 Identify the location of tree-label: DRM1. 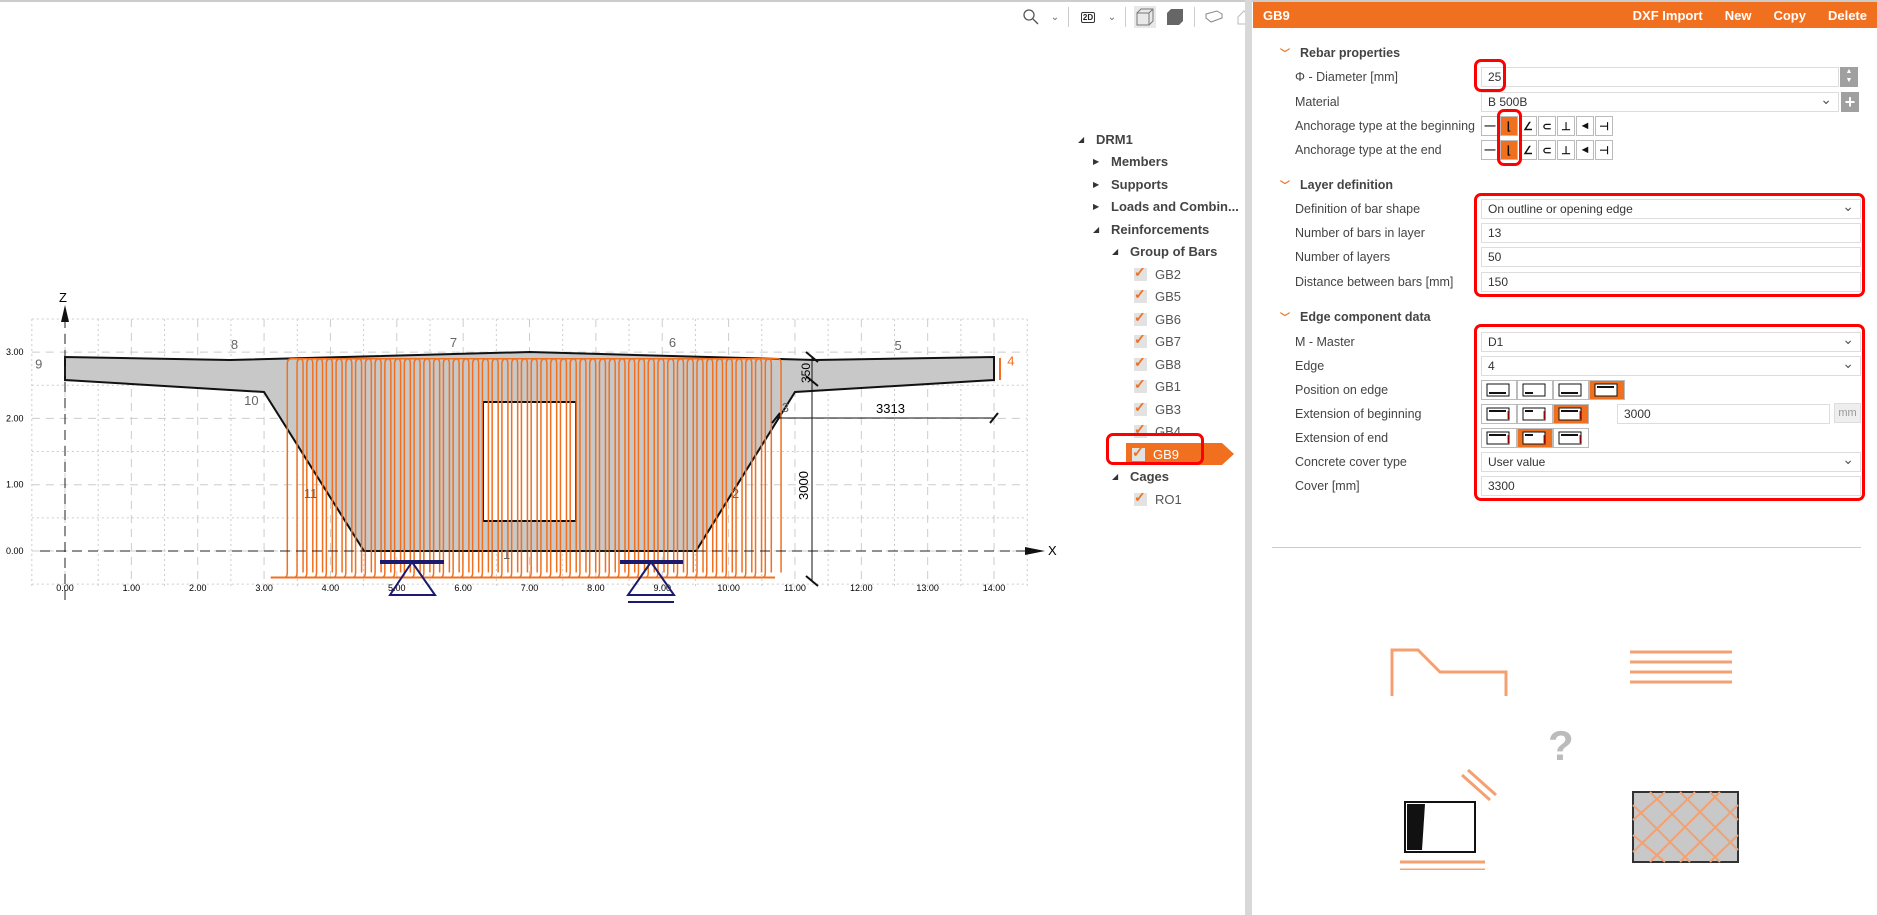
(1114, 139).